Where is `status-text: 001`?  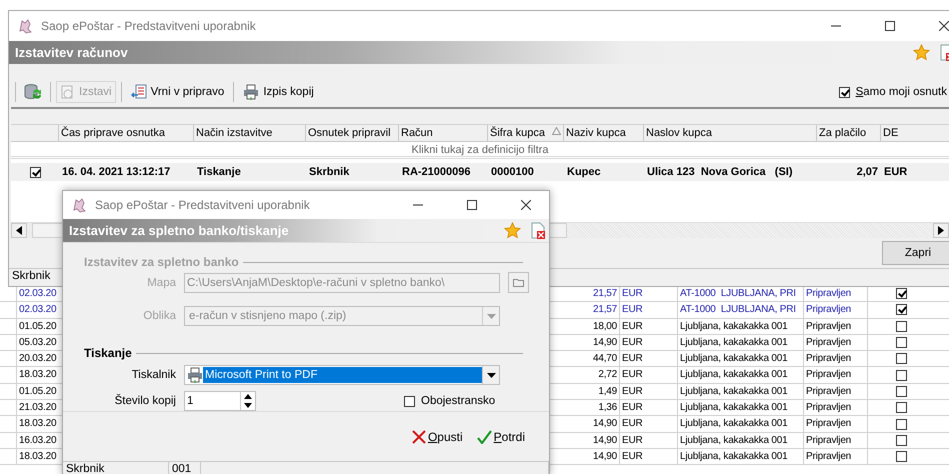
status-text: 001 is located at coordinates (185, 468).